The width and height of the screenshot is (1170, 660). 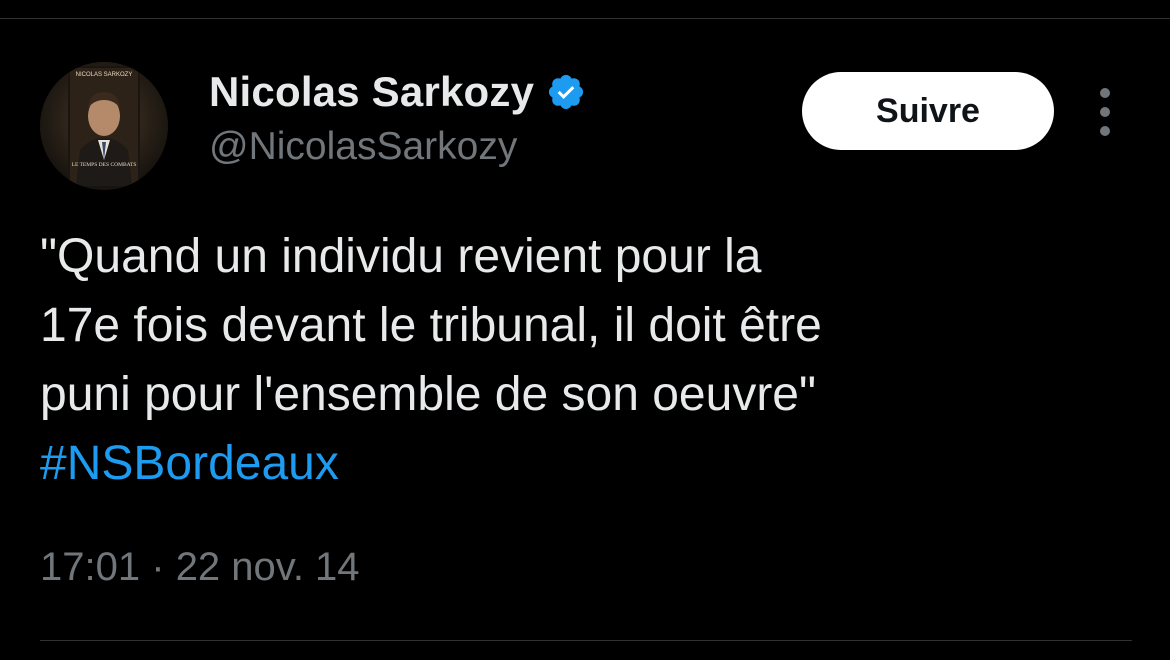 I want to click on tweet-date: 22 nov. 14, so click(x=267, y=567).